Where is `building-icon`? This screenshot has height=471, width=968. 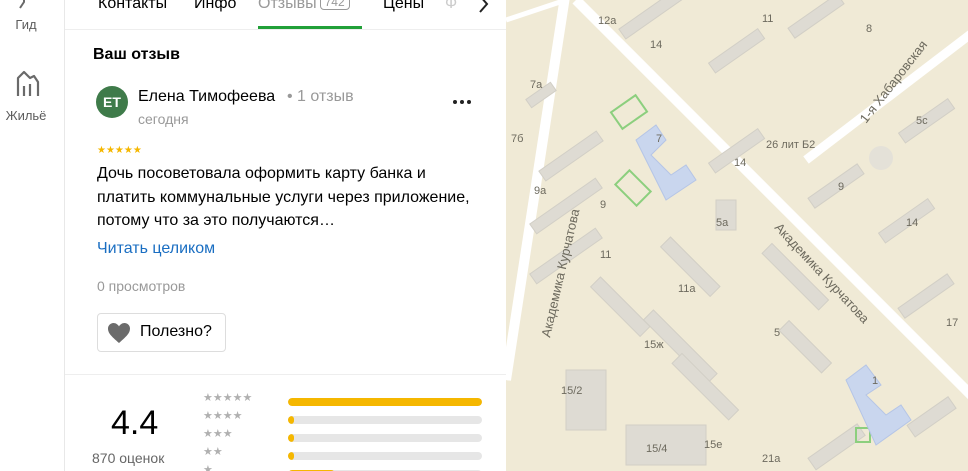 building-icon is located at coordinates (26, 86).